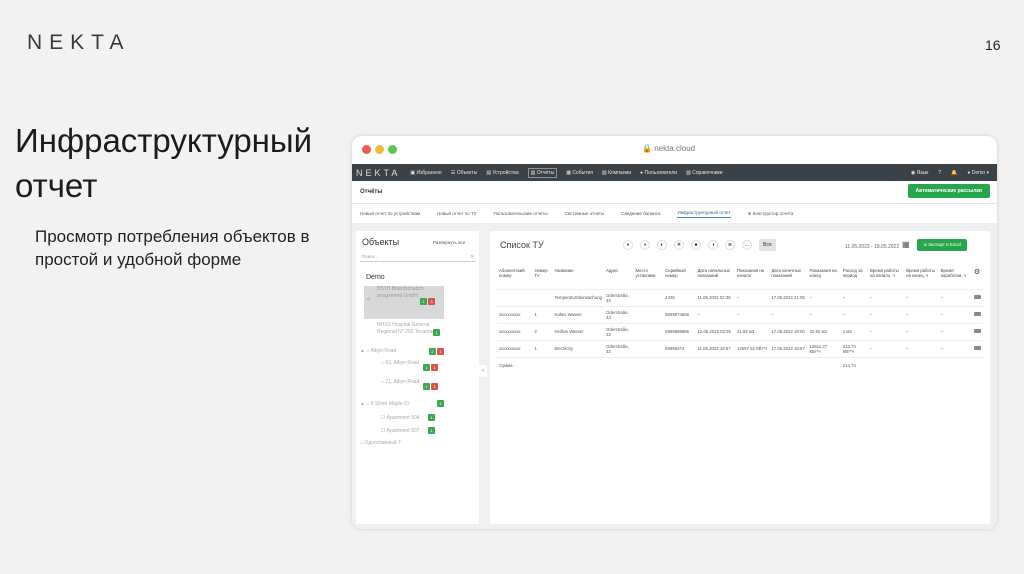 The image size is (1024, 574). I want to click on tab-infrastructure-report: Инфраструктурный отчёт, so click(704, 214).